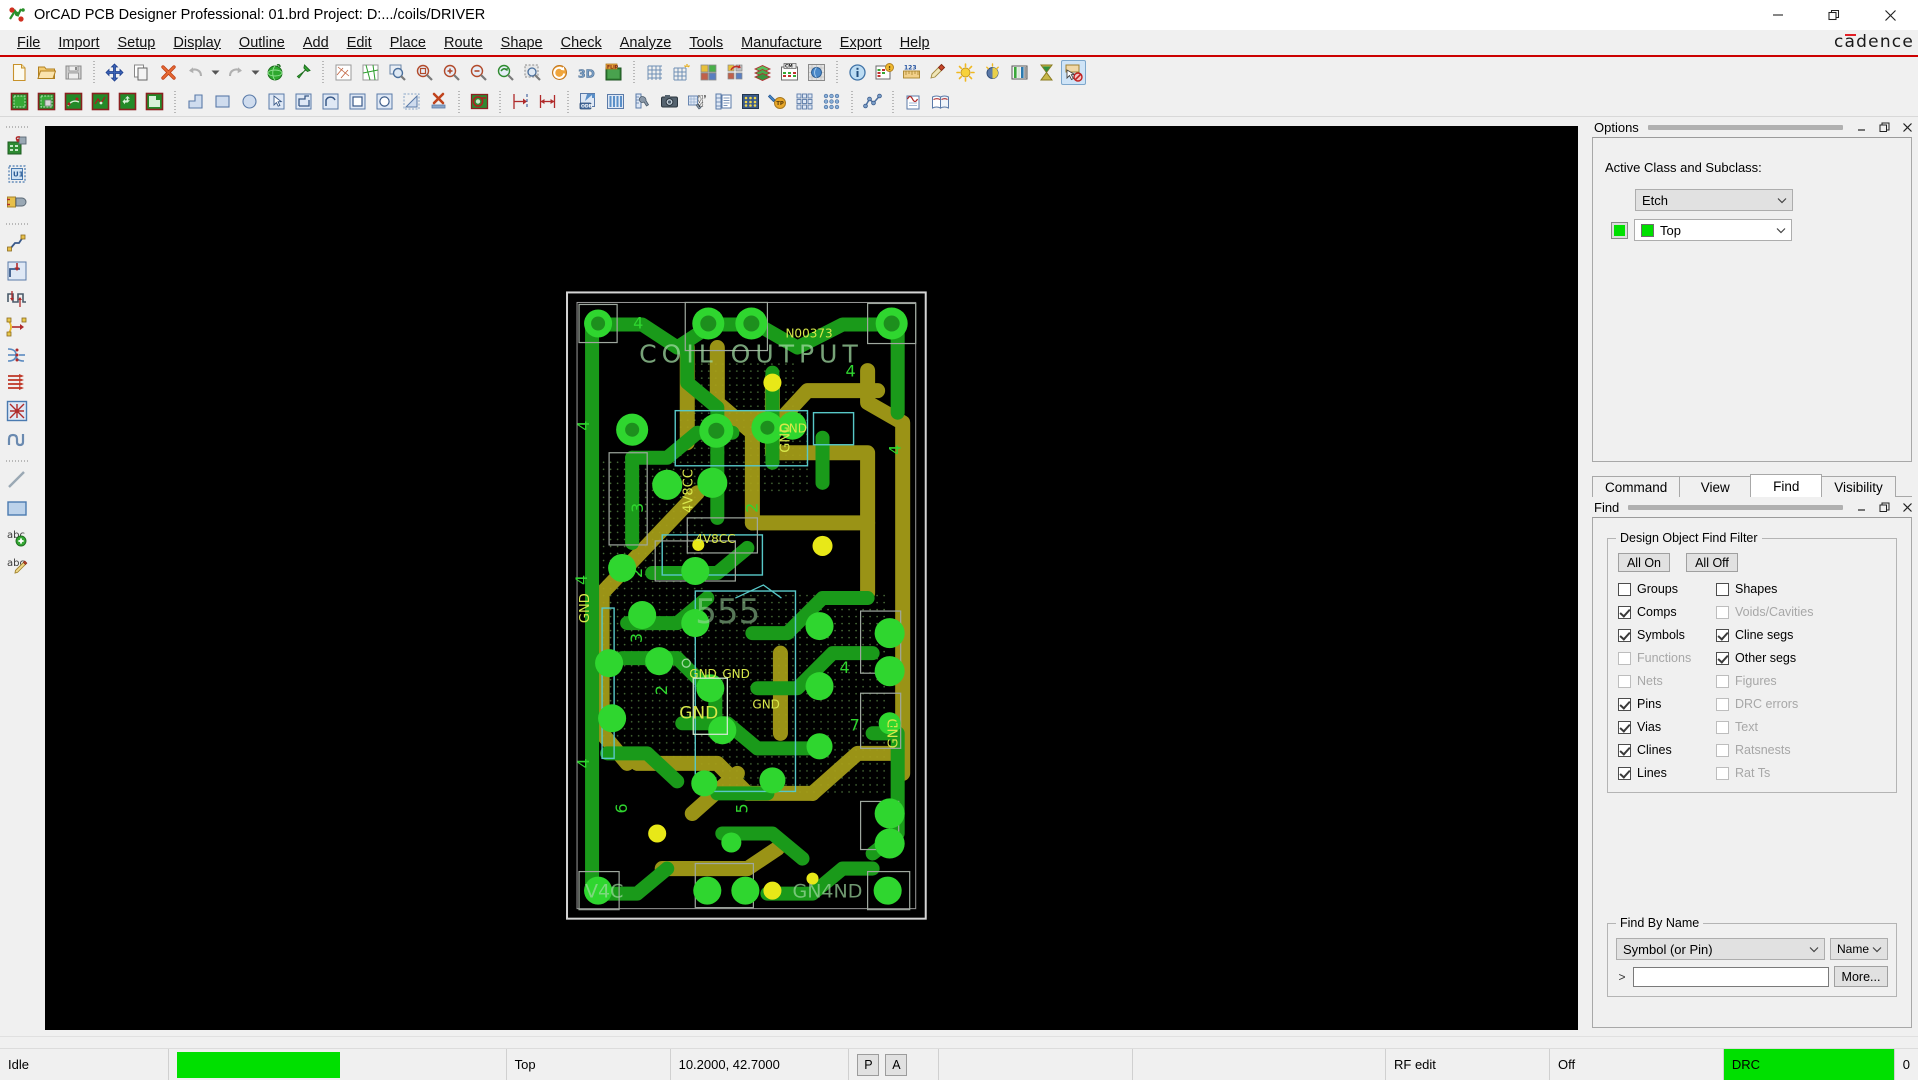 The width and height of the screenshot is (1918, 1080). I want to click on arc-draw-icon, so click(330, 101).